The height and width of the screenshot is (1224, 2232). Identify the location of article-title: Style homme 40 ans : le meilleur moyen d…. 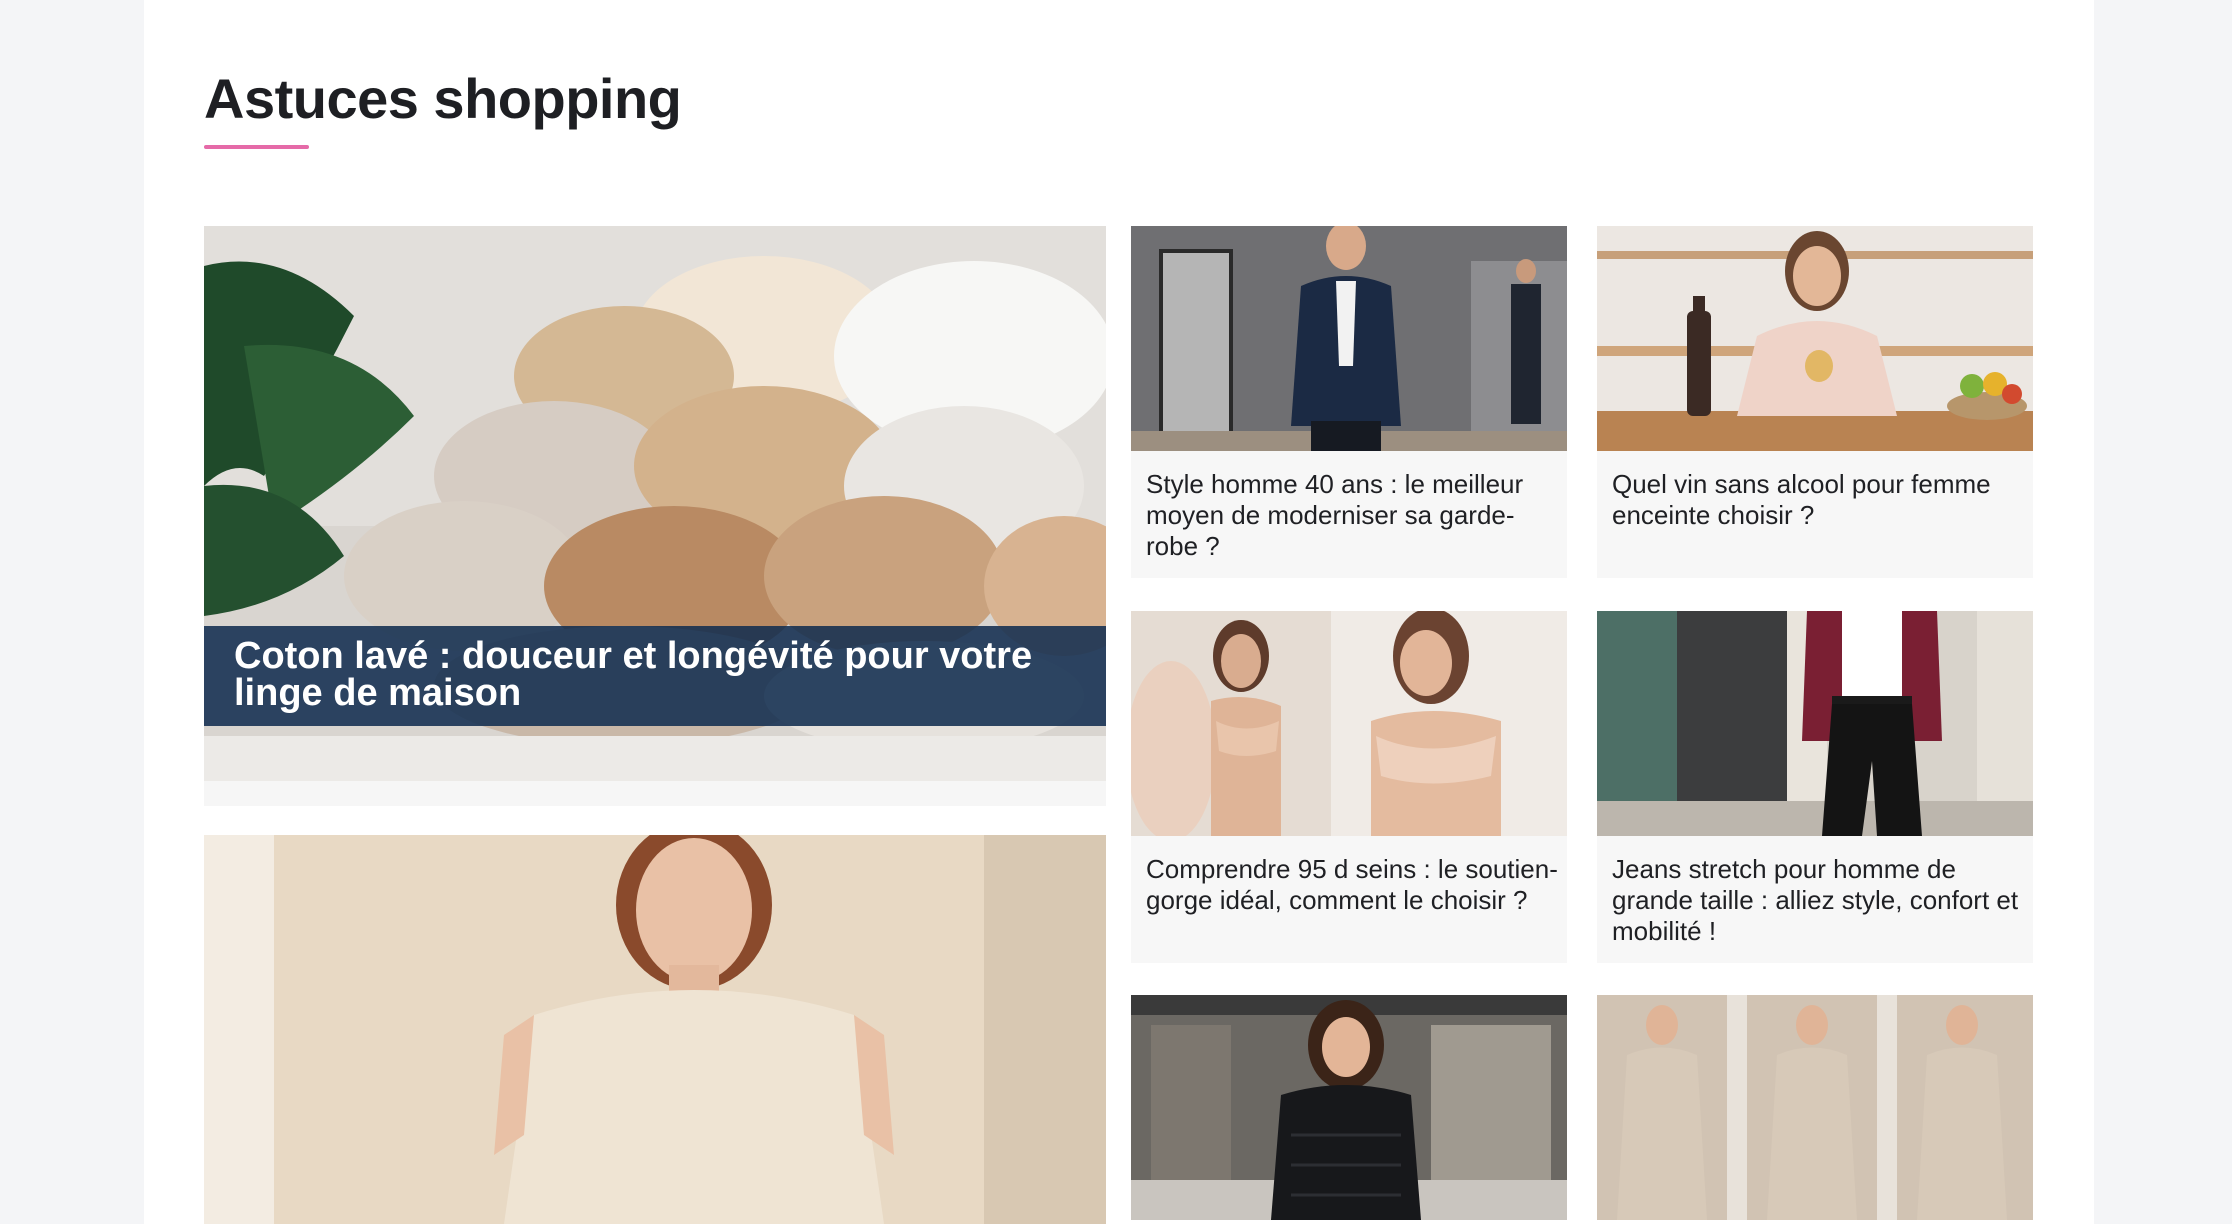
(1352, 515).